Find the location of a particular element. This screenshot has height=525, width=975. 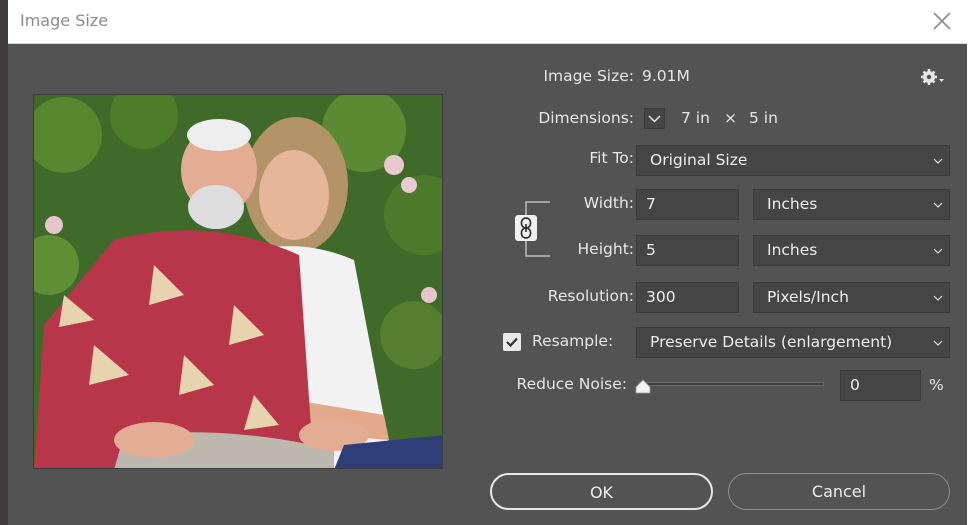

dimensions-label: Dimensions: is located at coordinates (586, 118).